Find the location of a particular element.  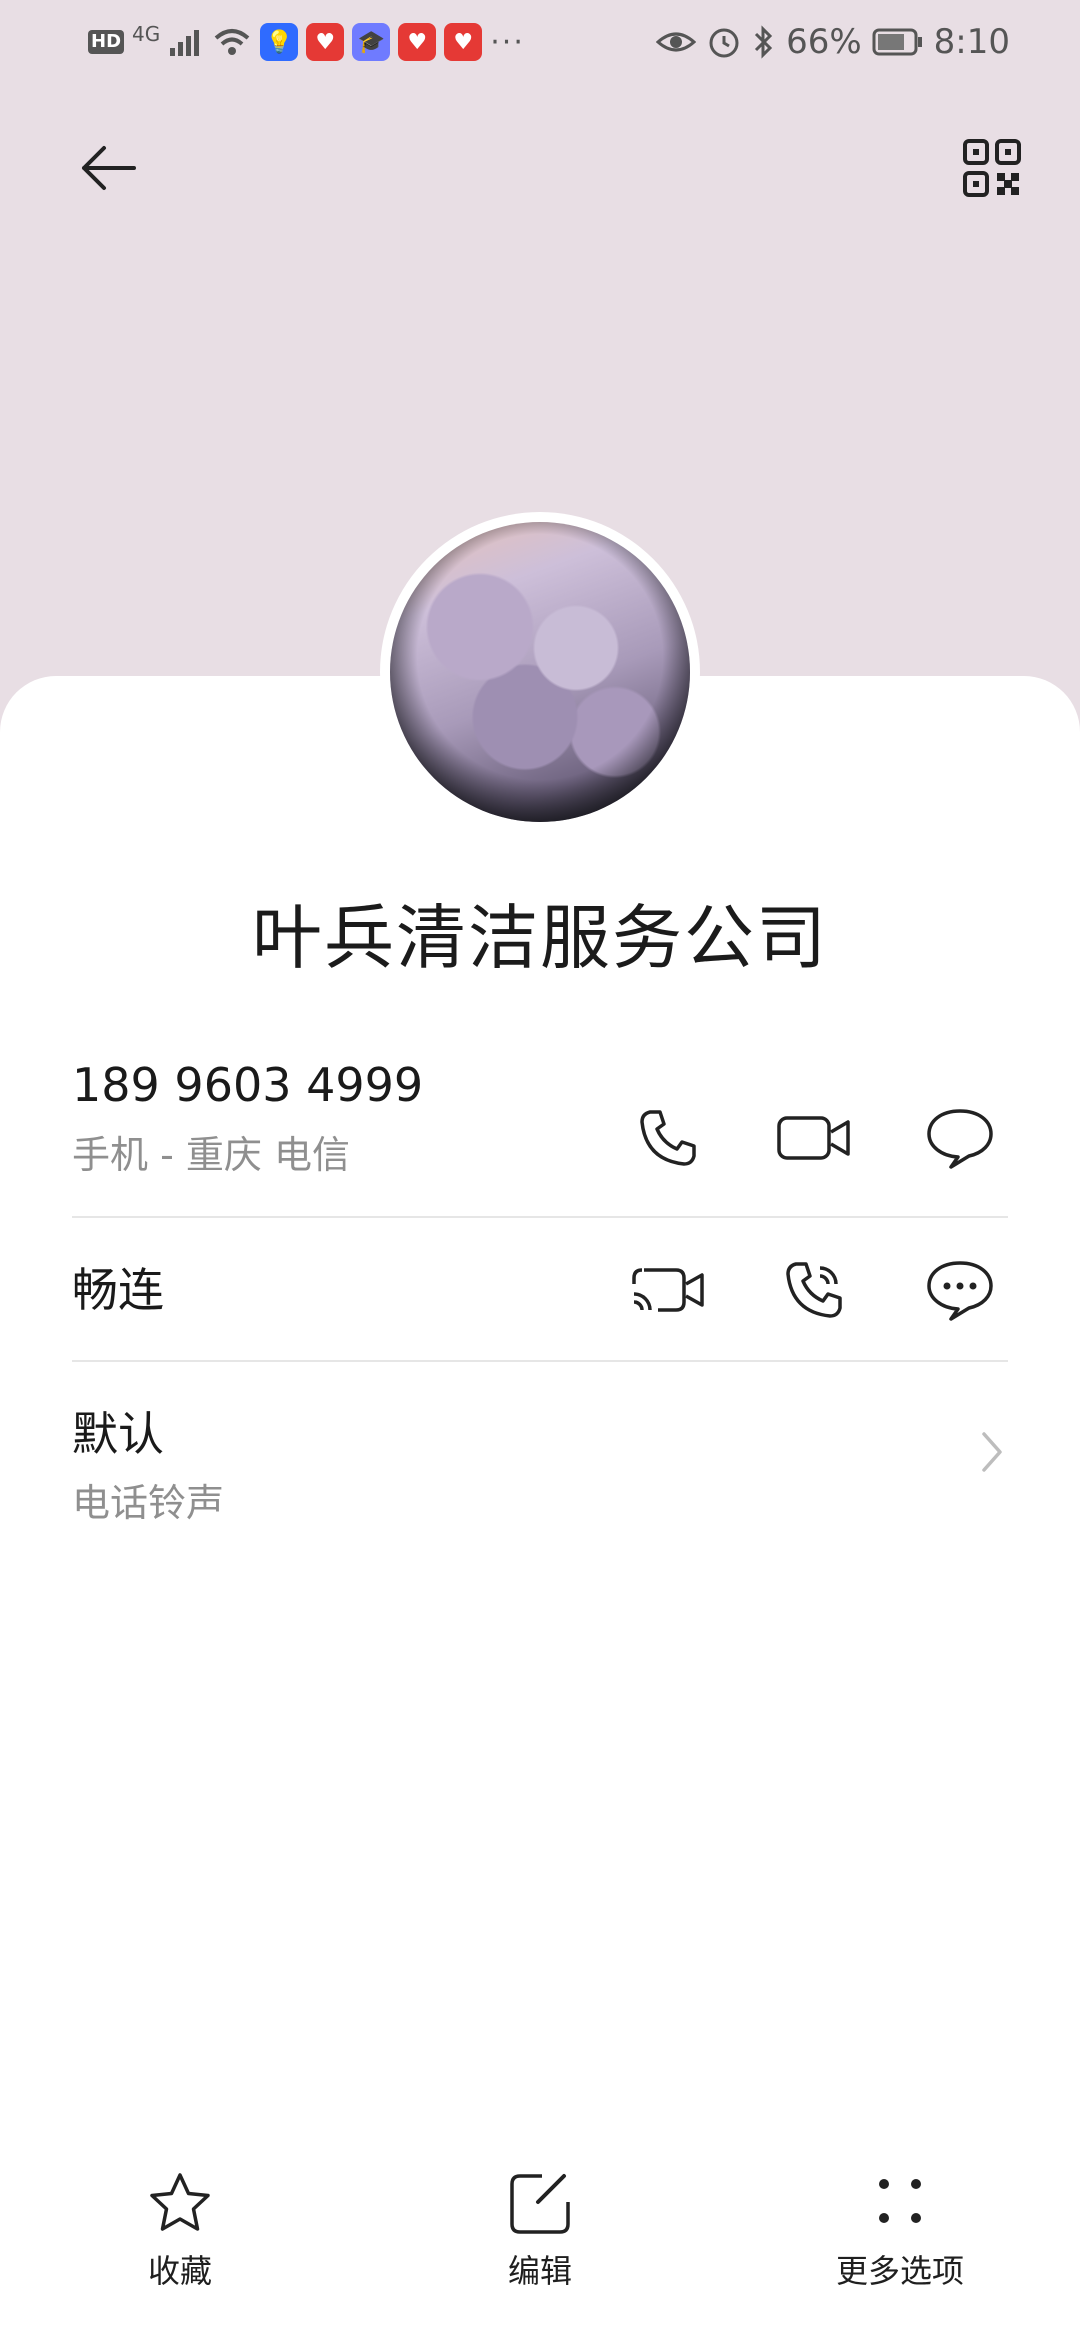

meetime-video-button is located at coordinates (668, 1290).